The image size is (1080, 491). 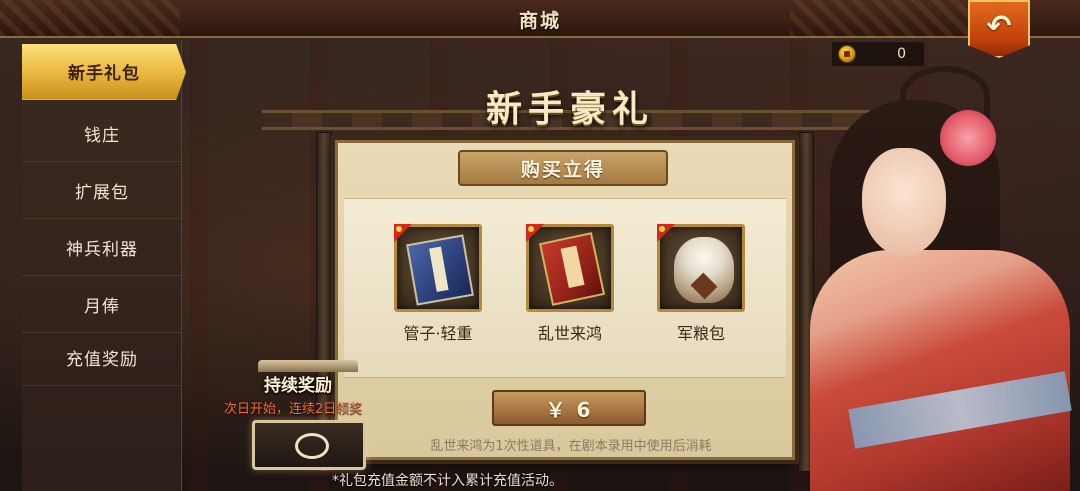 I want to click on sidebar-item-label: 神兵利器, so click(x=102, y=250).